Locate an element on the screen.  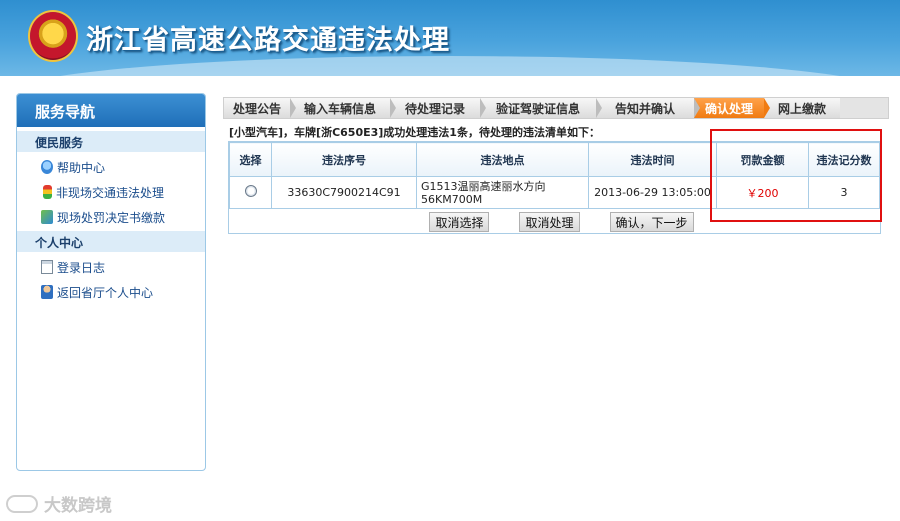
watermark: 大数跨境 is located at coordinates (59, 503).